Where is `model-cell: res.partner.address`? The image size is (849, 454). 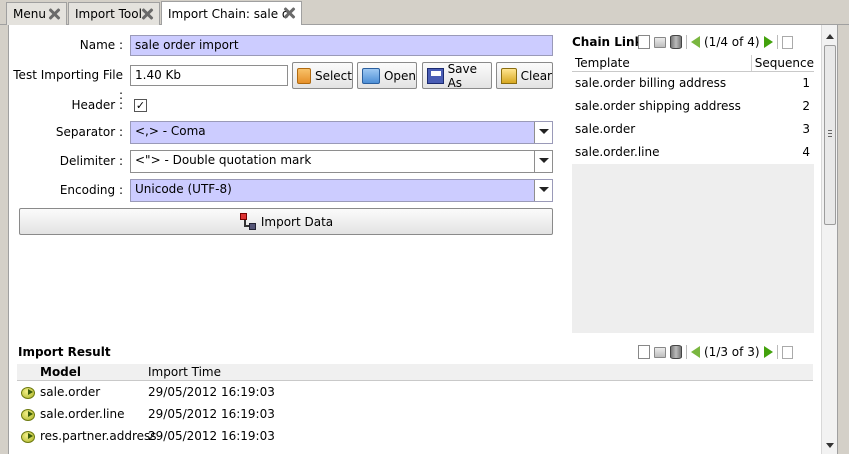
model-cell: res.partner.address is located at coordinates (98, 436).